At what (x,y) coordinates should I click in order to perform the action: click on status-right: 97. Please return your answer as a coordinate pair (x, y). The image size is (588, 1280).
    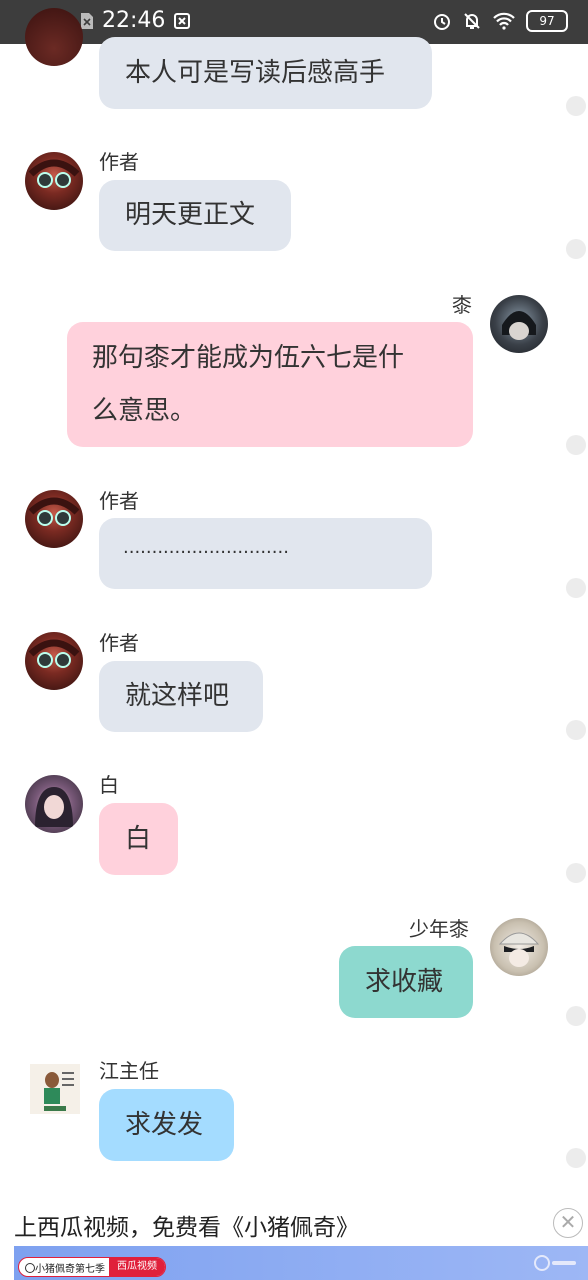
    Looking at the image, I should click on (500, 21).